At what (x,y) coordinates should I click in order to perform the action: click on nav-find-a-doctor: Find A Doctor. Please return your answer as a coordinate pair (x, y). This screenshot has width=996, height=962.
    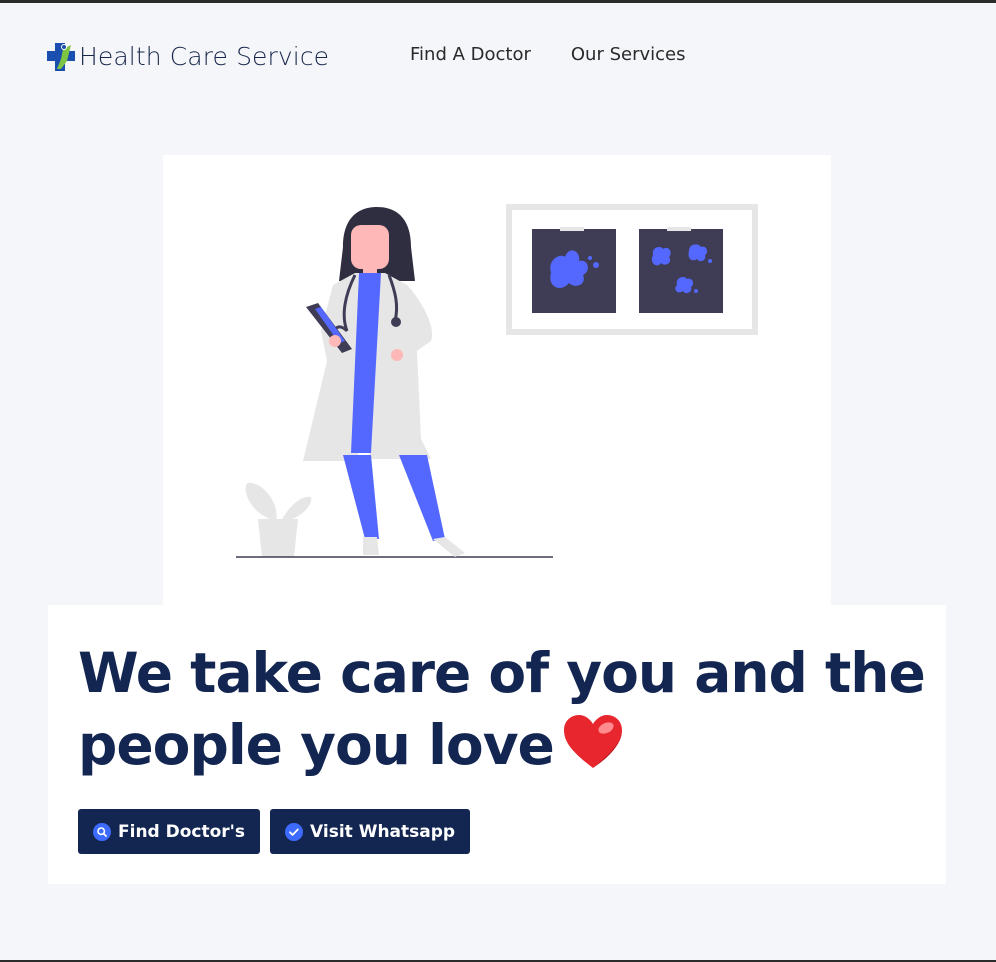
    Looking at the image, I should click on (470, 55).